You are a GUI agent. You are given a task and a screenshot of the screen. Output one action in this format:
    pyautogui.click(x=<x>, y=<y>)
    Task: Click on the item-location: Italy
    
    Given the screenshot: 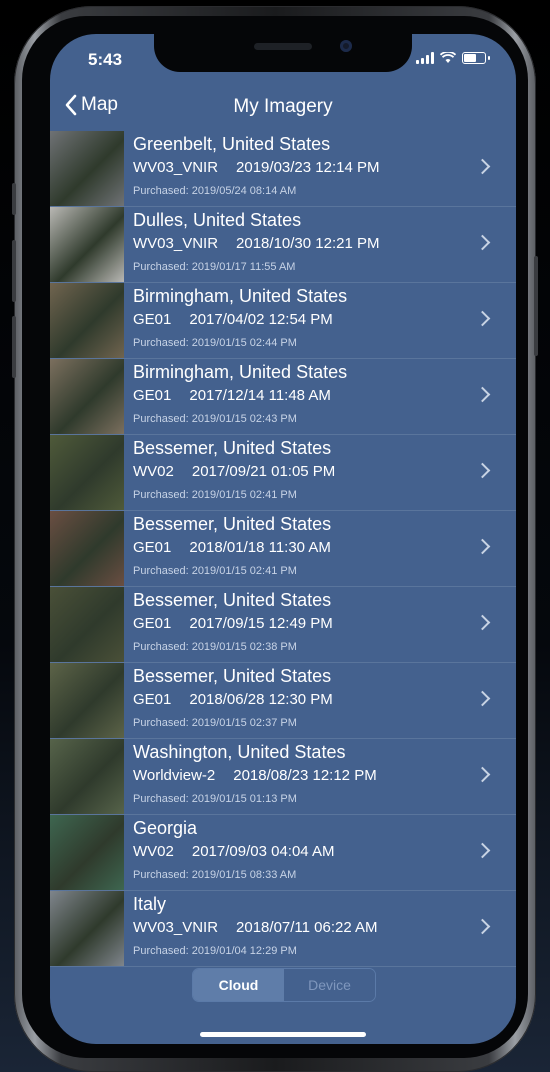 What is the action you would take?
    pyautogui.click(x=150, y=904)
    